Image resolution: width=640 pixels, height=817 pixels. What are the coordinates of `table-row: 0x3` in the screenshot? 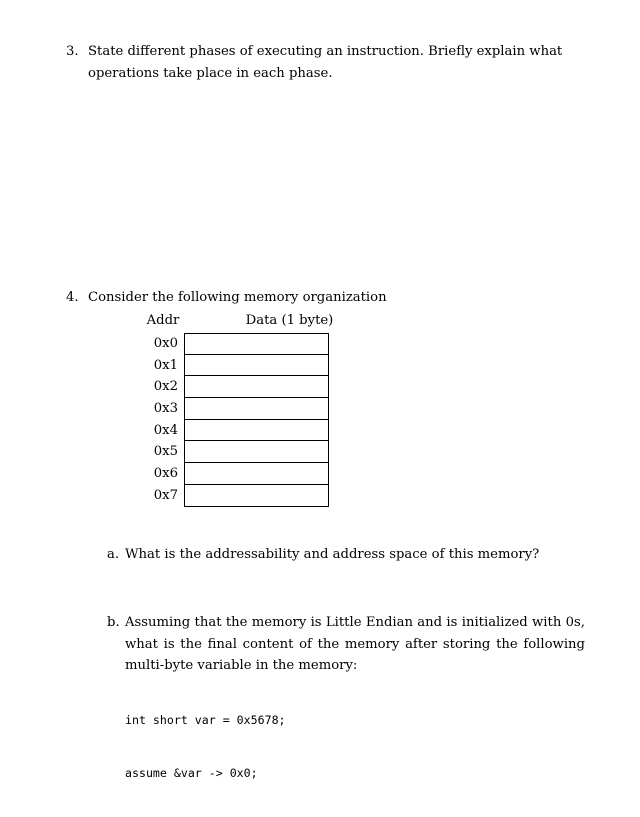 It's located at (232, 409).